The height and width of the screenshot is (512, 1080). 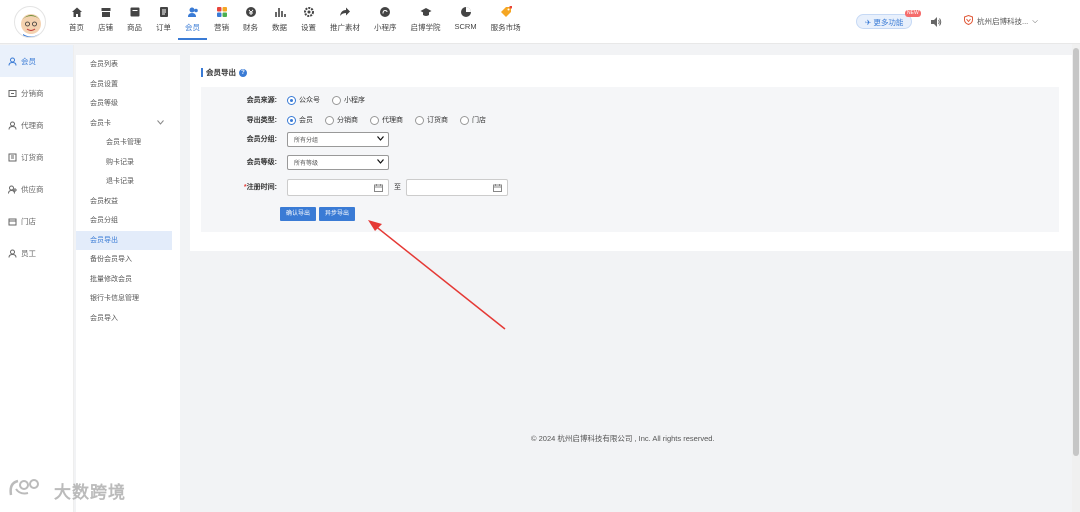 I want to click on end-date-input, so click(x=457, y=187).